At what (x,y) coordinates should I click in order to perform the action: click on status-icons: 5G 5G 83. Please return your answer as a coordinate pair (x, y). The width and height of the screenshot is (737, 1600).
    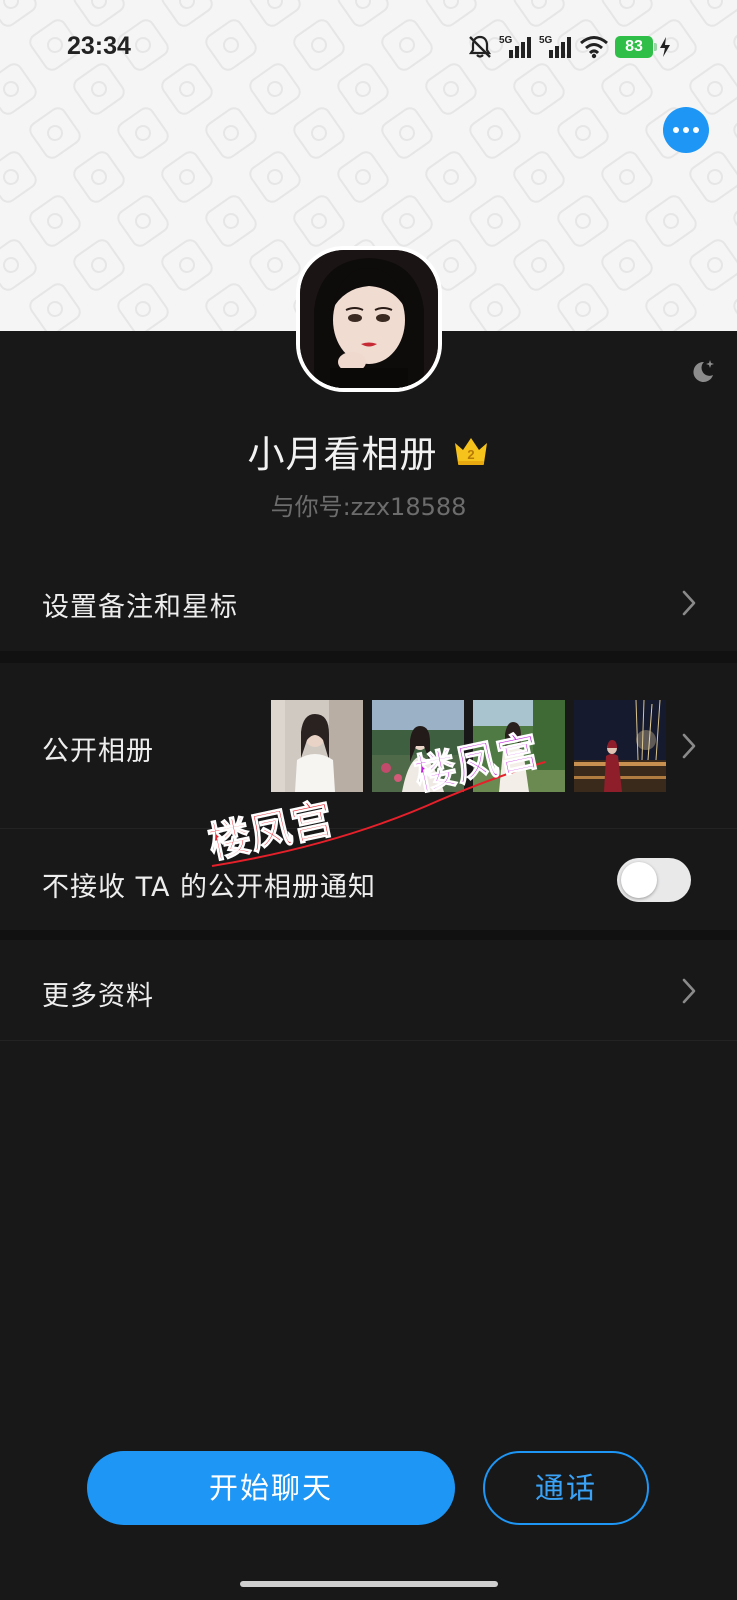
    Looking at the image, I should click on (569, 47).